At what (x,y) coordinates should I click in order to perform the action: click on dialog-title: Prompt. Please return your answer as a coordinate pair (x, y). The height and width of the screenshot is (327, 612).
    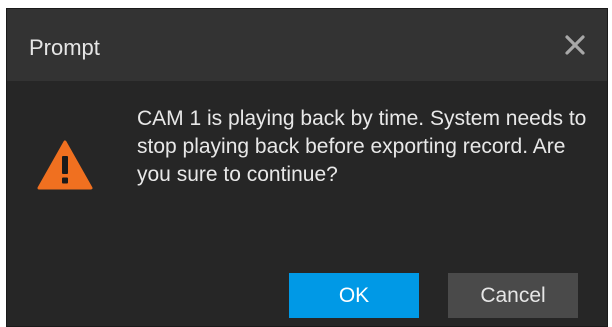
    Looking at the image, I should click on (64, 47).